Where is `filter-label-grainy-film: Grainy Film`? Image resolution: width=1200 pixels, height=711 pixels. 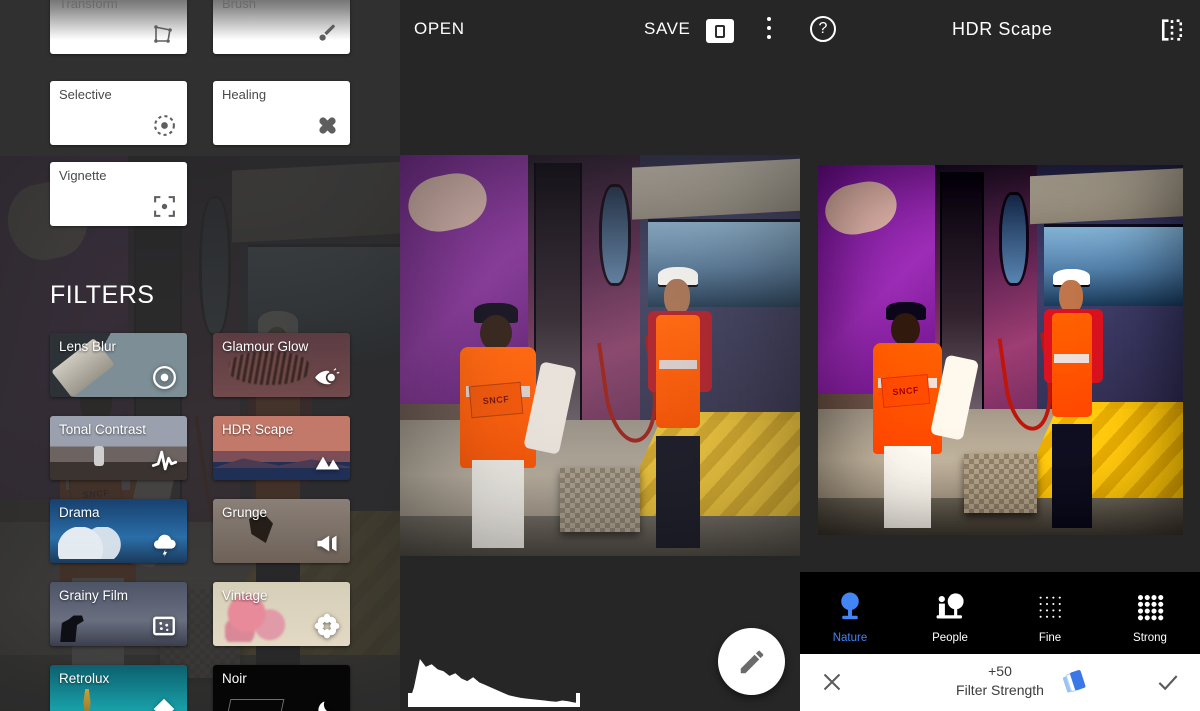 filter-label-grainy-film: Grainy Film is located at coordinates (94, 595).